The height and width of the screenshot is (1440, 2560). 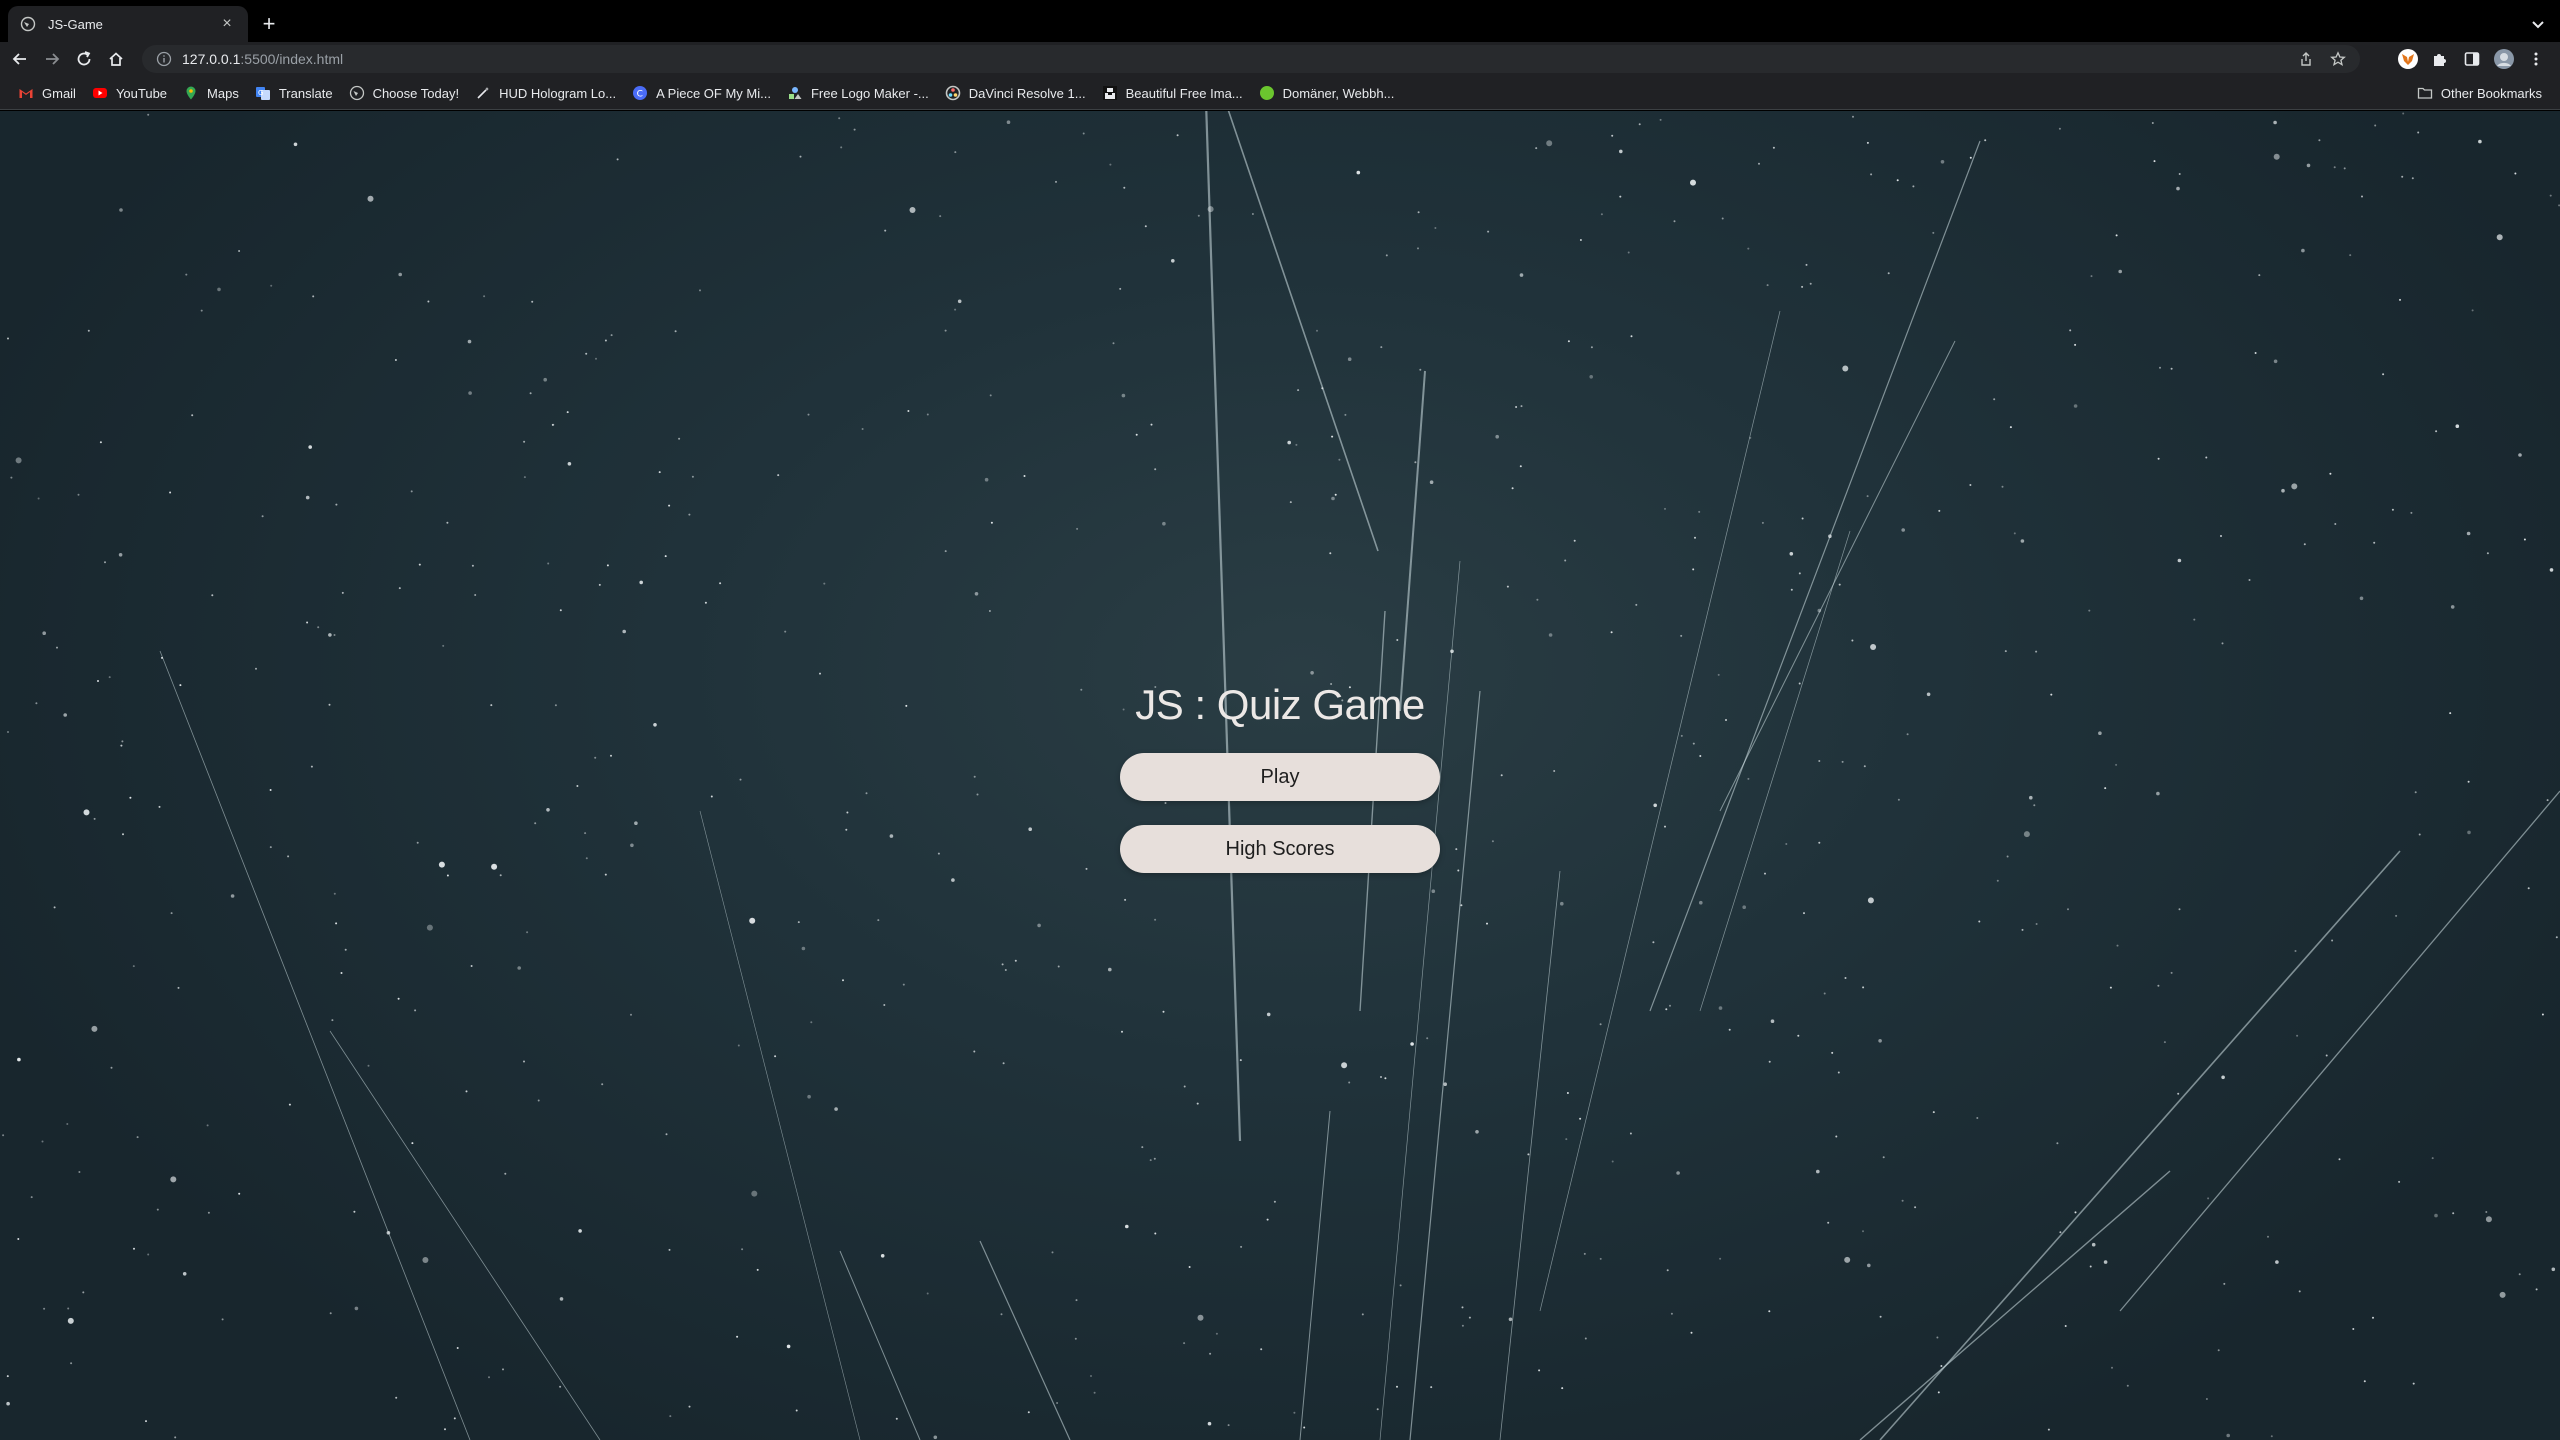 I want to click on tab-js-game: JS-Game ×, so click(x=128, y=24).